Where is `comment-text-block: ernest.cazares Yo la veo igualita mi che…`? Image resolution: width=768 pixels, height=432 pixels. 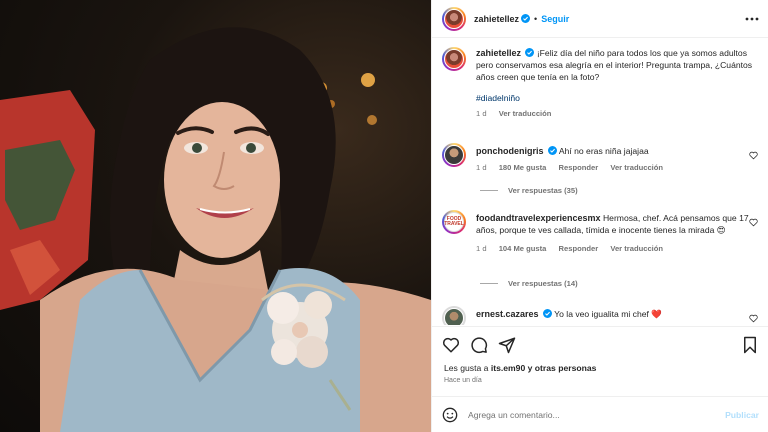
comment-text-block: ernest.cazares Yo la veo igualita mi che… is located at coordinates (616, 314).